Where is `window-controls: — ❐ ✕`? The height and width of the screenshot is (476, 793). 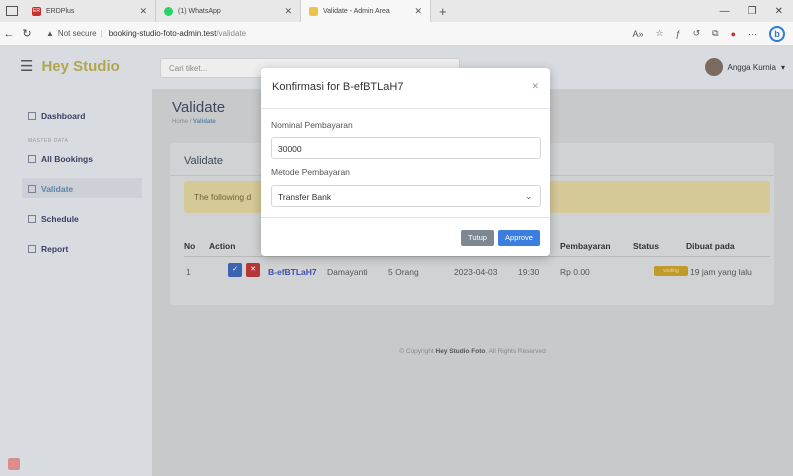 window-controls: — ❐ ✕ is located at coordinates (756, 11).